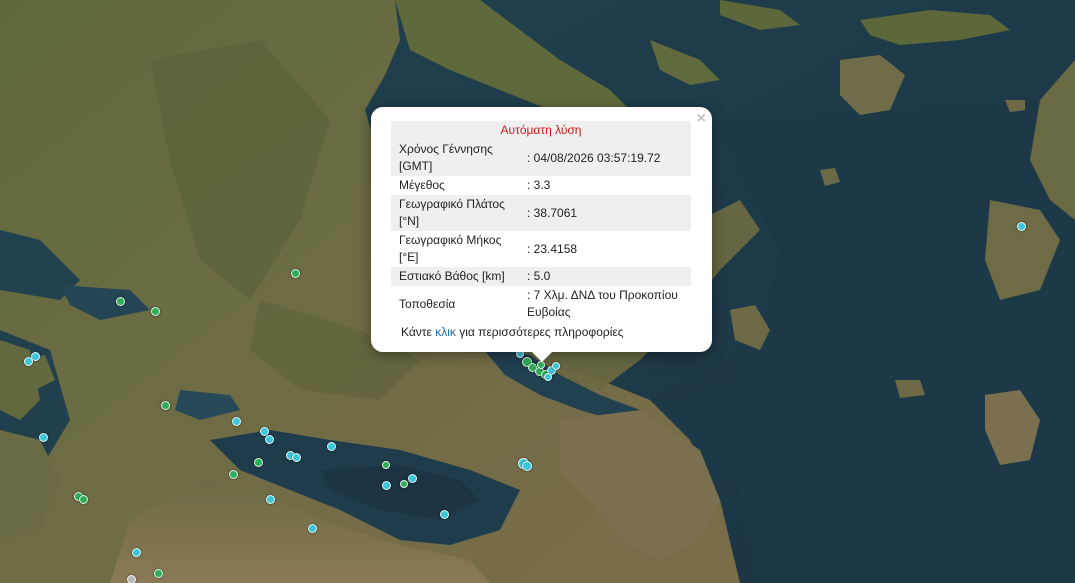 This screenshot has width=1075, height=583. What do you see at coordinates (422, 185) in the screenshot?
I see `info-label: Μέγεθος` at bounding box center [422, 185].